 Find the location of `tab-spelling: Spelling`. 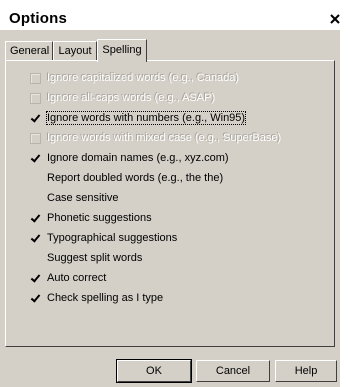

tab-spelling: Spelling is located at coordinates (122, 50).